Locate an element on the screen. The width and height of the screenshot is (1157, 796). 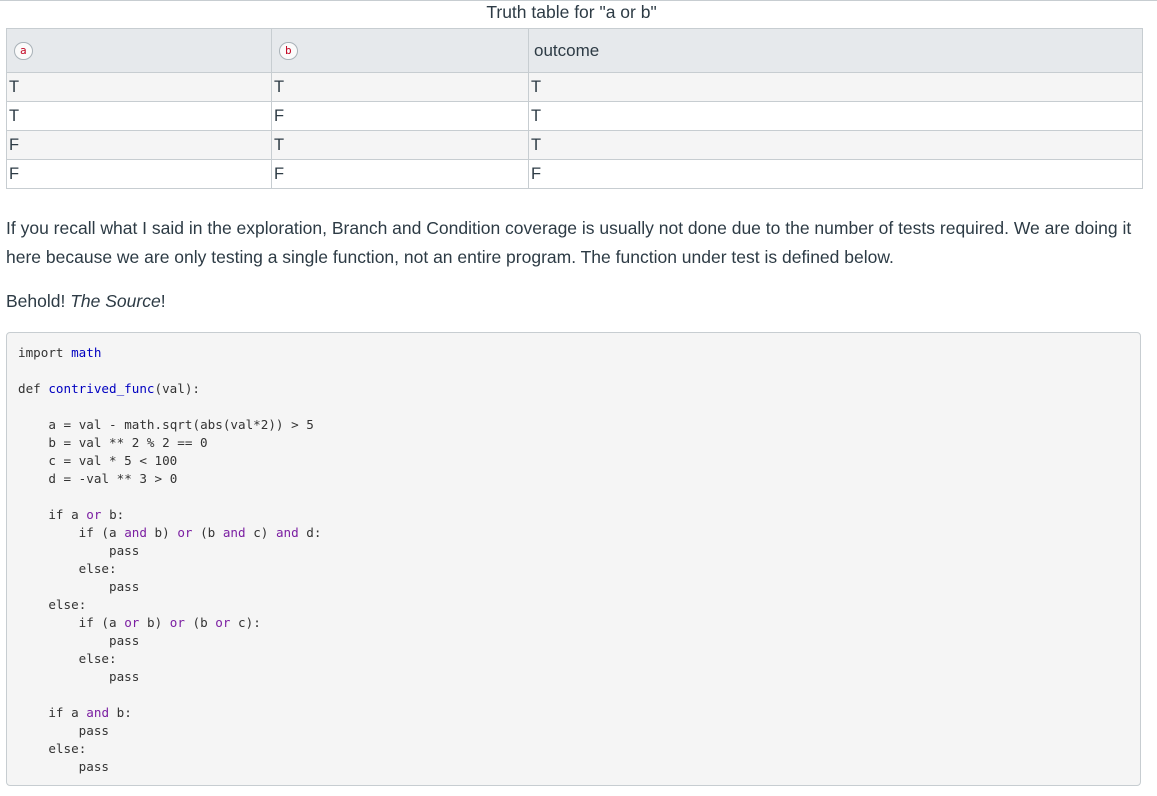
code-line: if a or b: is located at coordinates (86, 514).